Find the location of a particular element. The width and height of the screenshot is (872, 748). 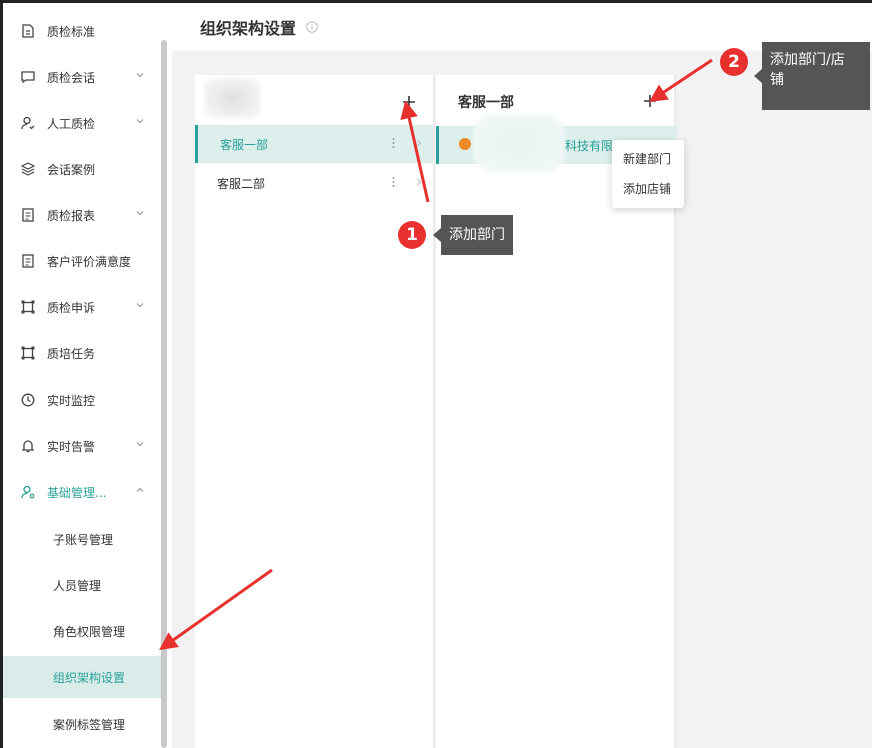

sidebar-subitem-staff: 人员管理 is located at coordinates (82, 585).